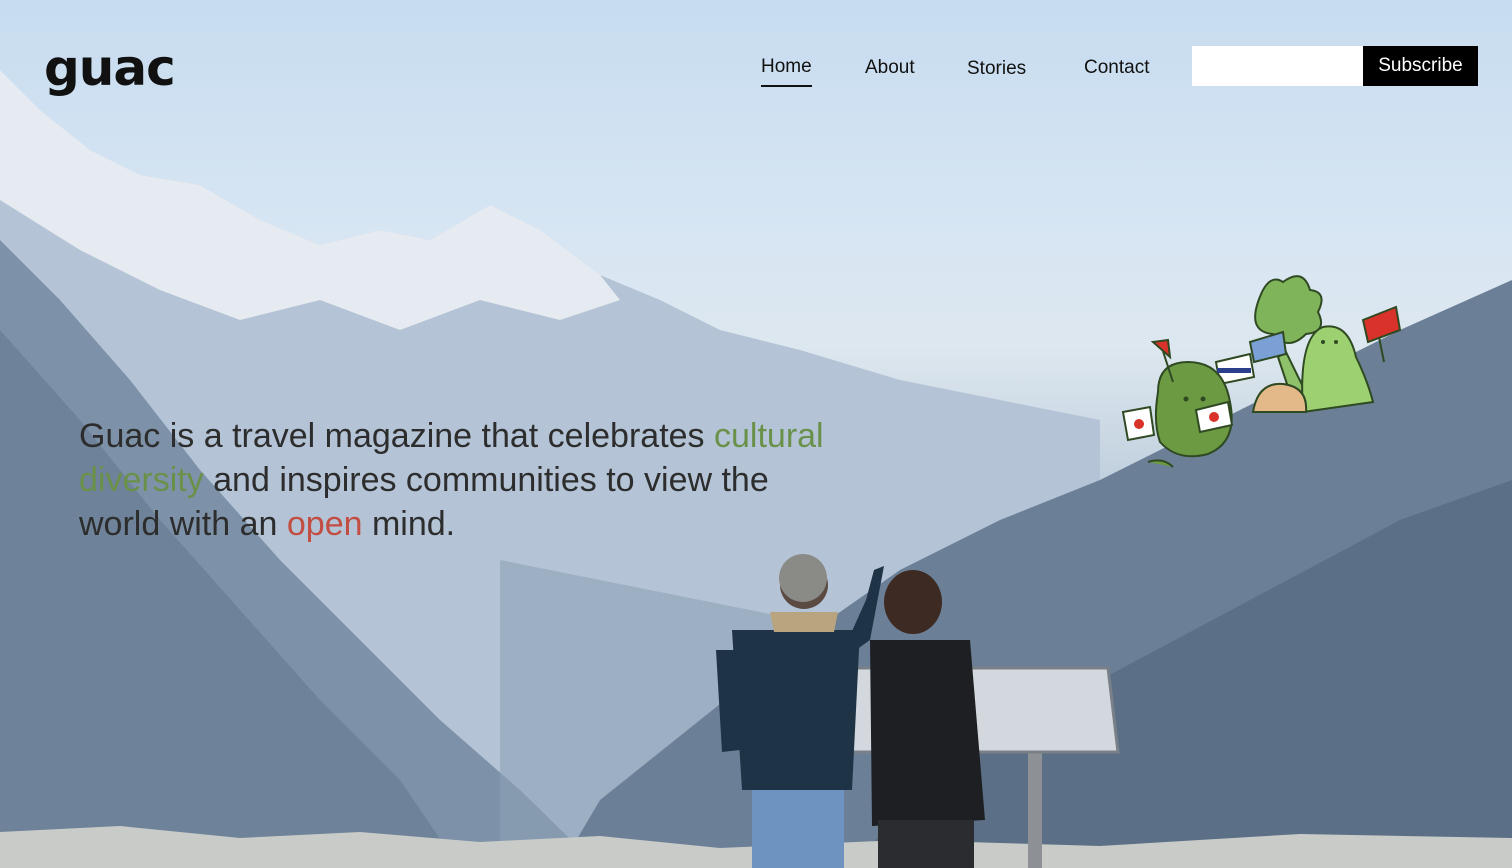 This screenshot has width=1512, height=868. What do you see at coordinates (324, 524) in the screenshot?
I see `tagline-highlight-open: open` at bounding box center [324, 524].